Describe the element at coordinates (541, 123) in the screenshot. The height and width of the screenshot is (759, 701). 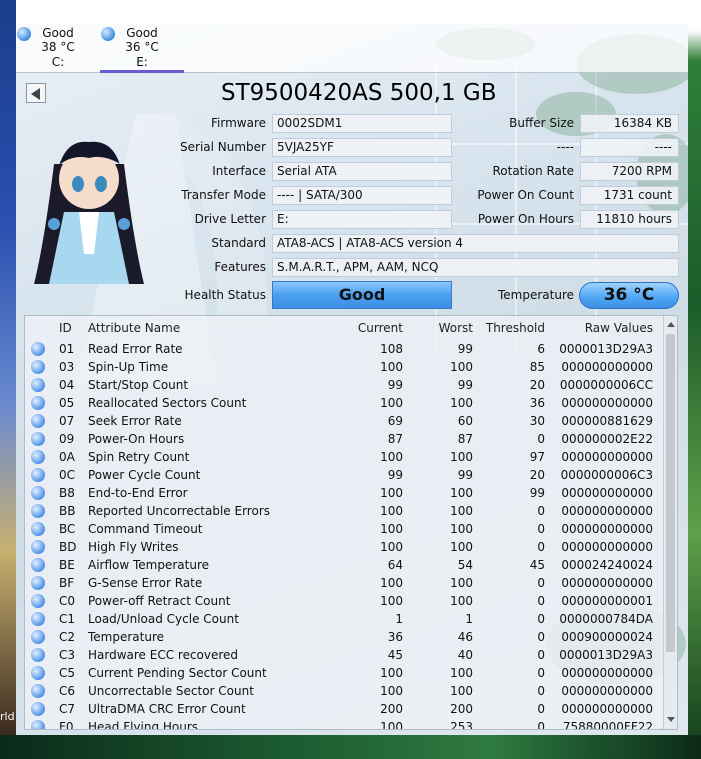
I see `buffer-size-label: Buffer Size` at that location.